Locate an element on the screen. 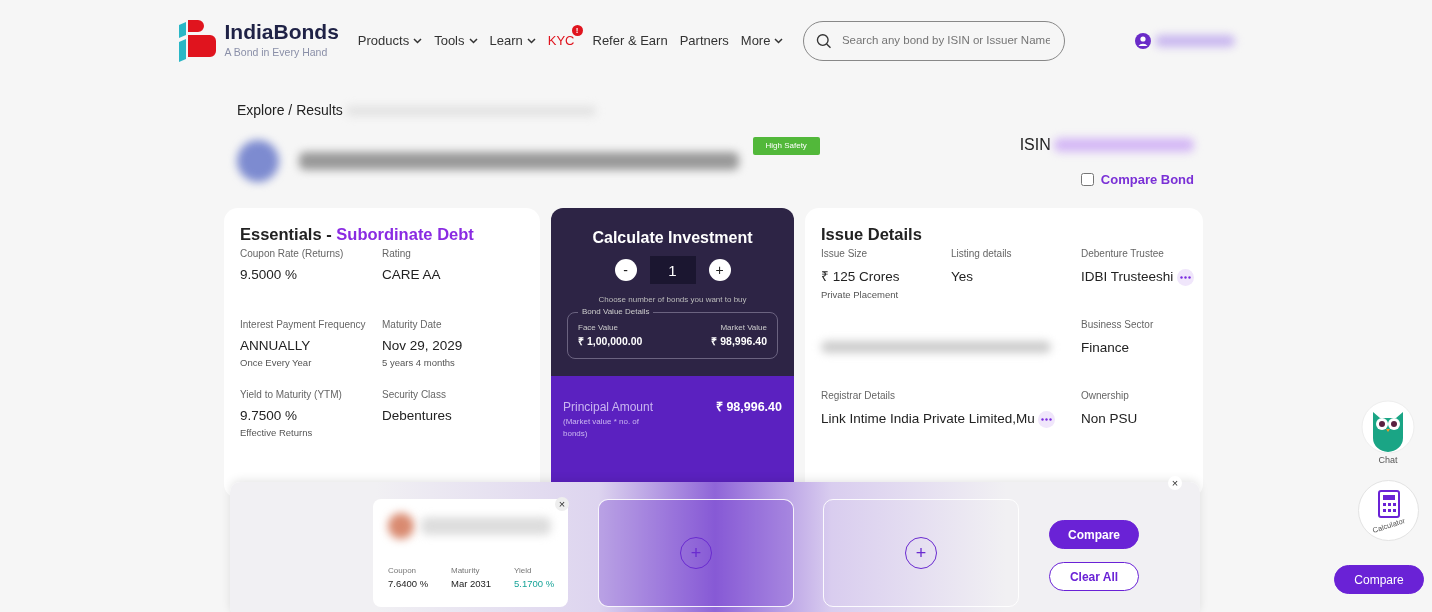  principal-note: (Market value * no. of bonds) is located at coordinates (602, 427).